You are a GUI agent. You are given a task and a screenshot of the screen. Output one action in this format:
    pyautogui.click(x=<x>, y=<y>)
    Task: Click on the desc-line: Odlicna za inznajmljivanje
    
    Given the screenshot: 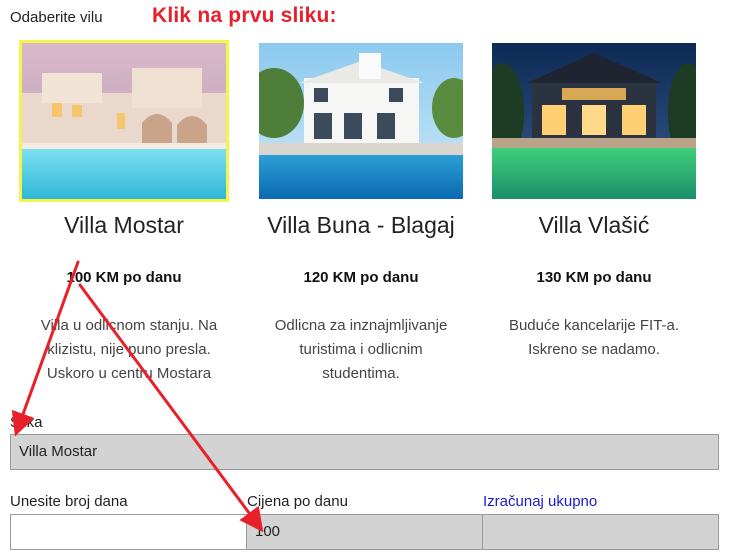 What is the action you would take?
    pyautogui.click(x=361, y=325)
    